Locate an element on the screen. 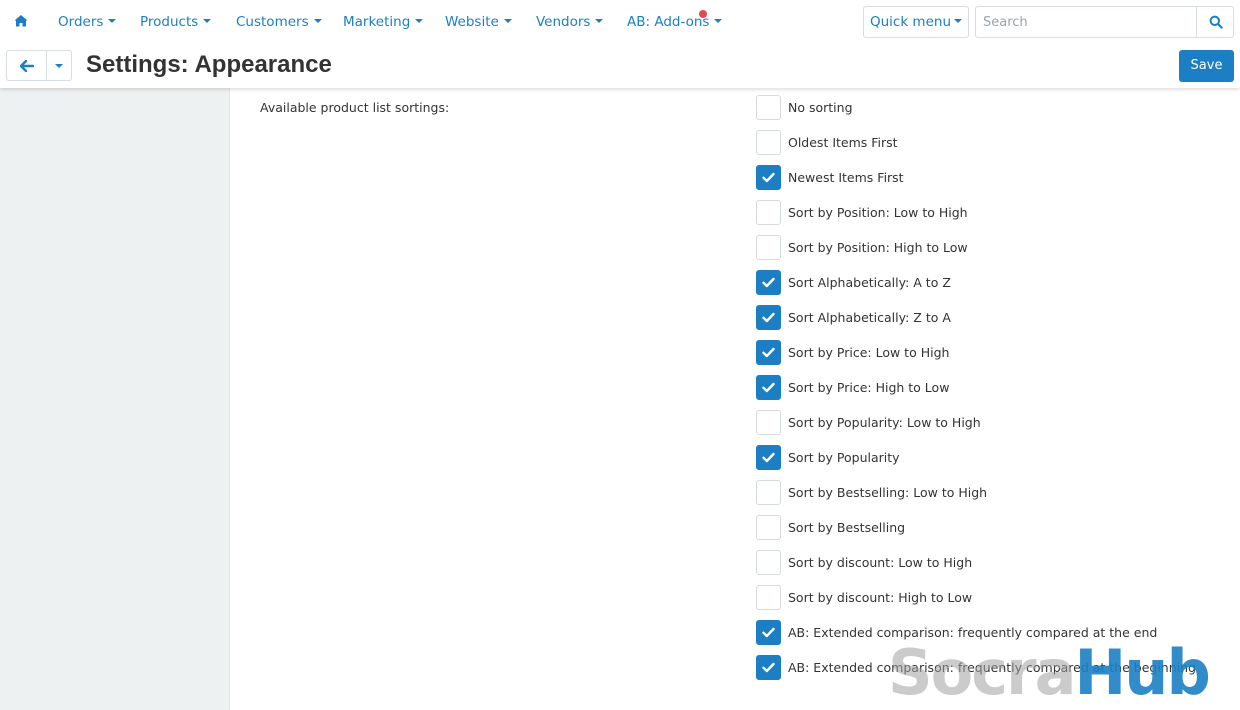  sorting-option: Sort by Price: High to Low is located at coordinates (976, 392).